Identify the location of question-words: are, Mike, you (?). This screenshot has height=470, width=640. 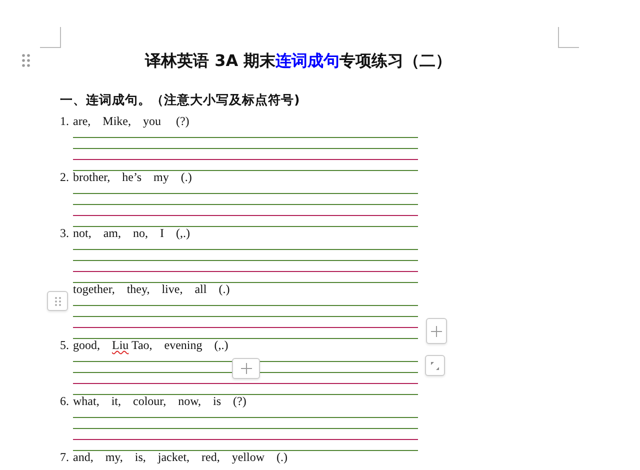
(131, 121).